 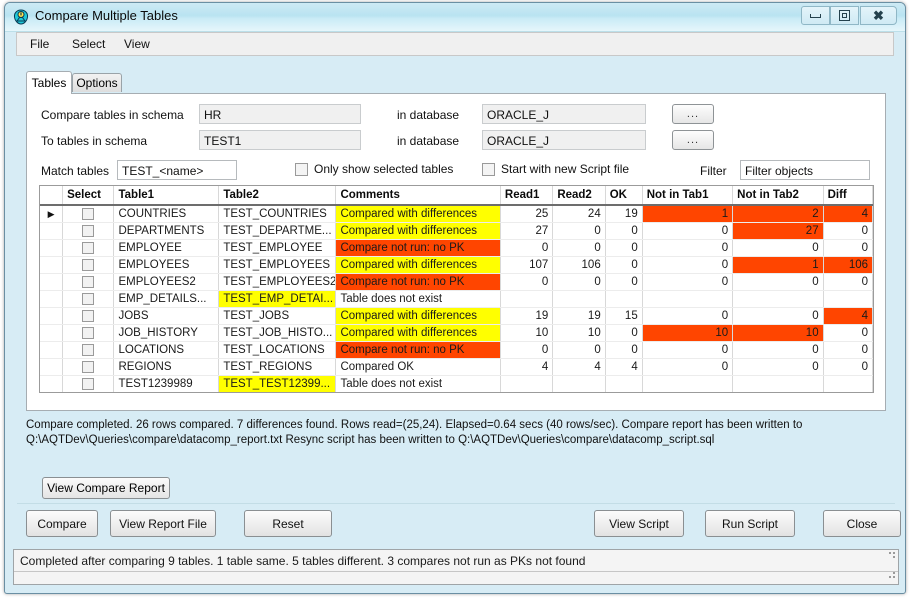 What do you see at coordinates (564, 140) in the screenshot?
I see `database-input-2: ORACLE_J` at bounding box center [564, 140].